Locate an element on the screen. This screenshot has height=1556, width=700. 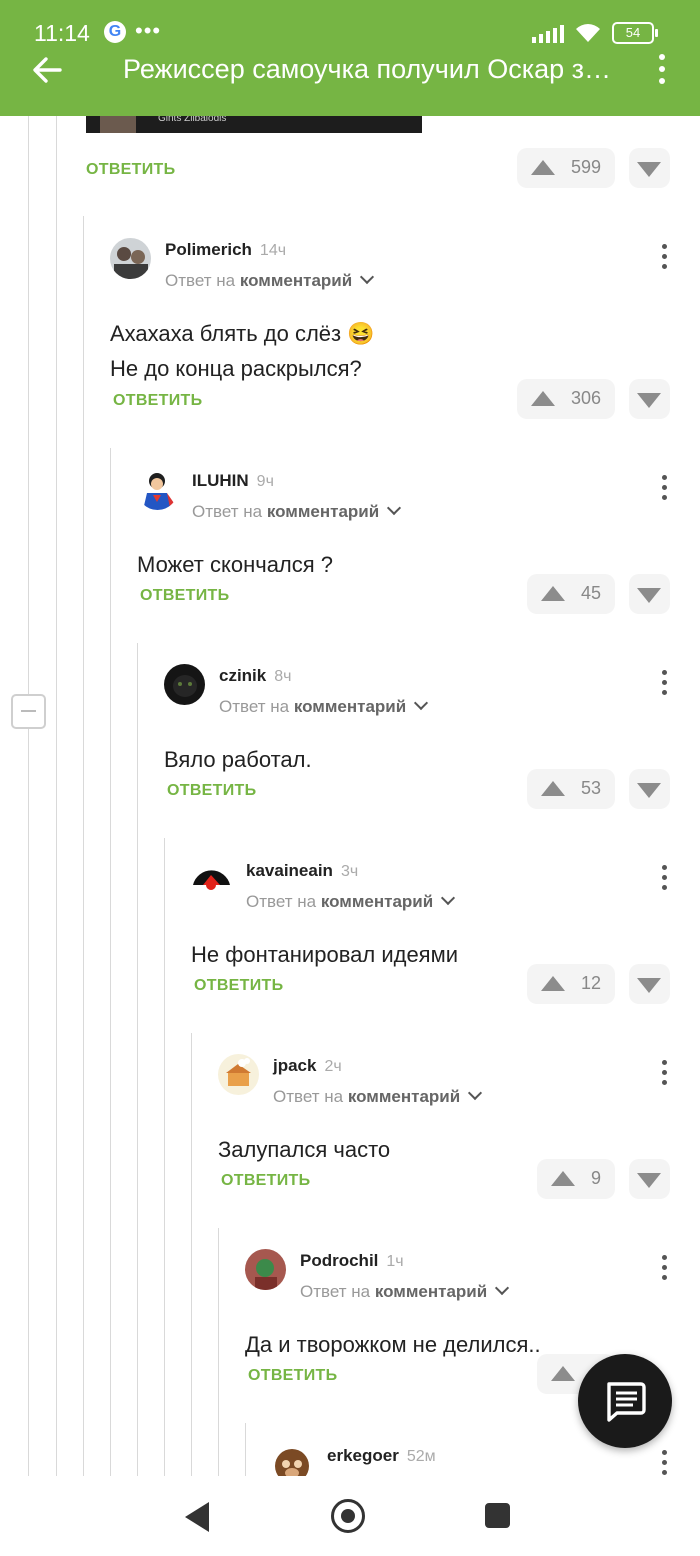
vote-count: 9 is located at coordinates (595, 1178).